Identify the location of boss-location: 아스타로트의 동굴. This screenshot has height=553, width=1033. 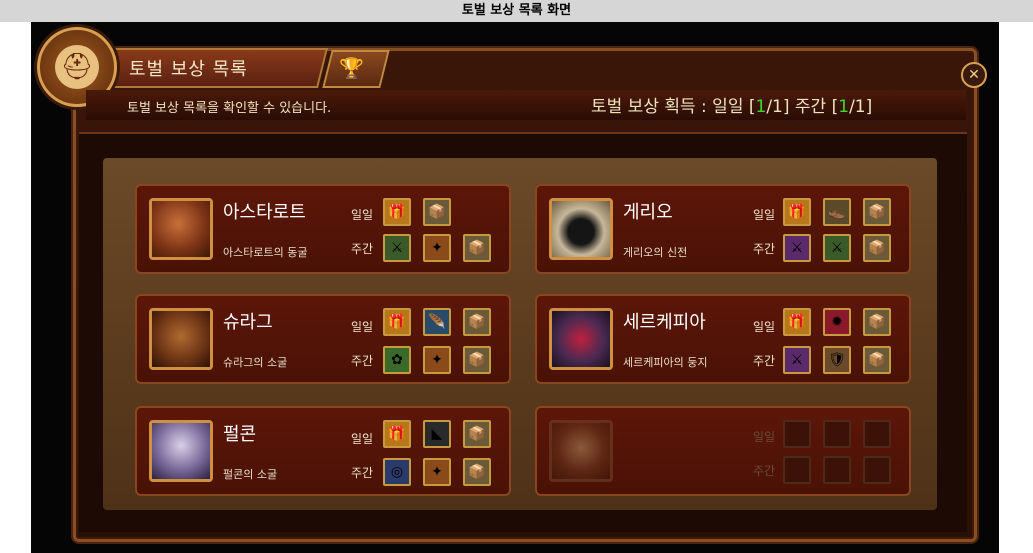
(265, 252).